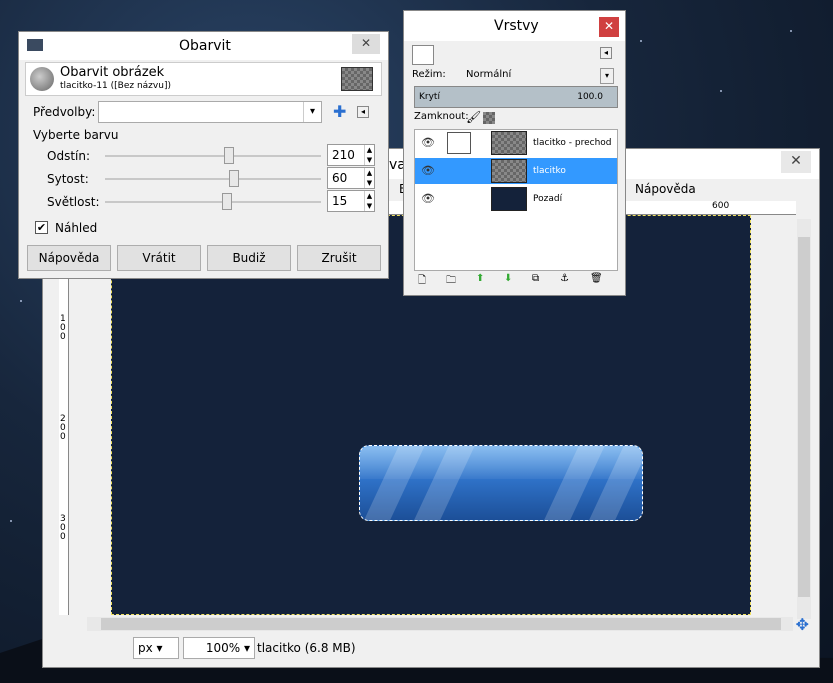 This screenshot has width=833, height=683. I want to click on layer-row: 👁 tlacitko - prechod, so click(516, 143).